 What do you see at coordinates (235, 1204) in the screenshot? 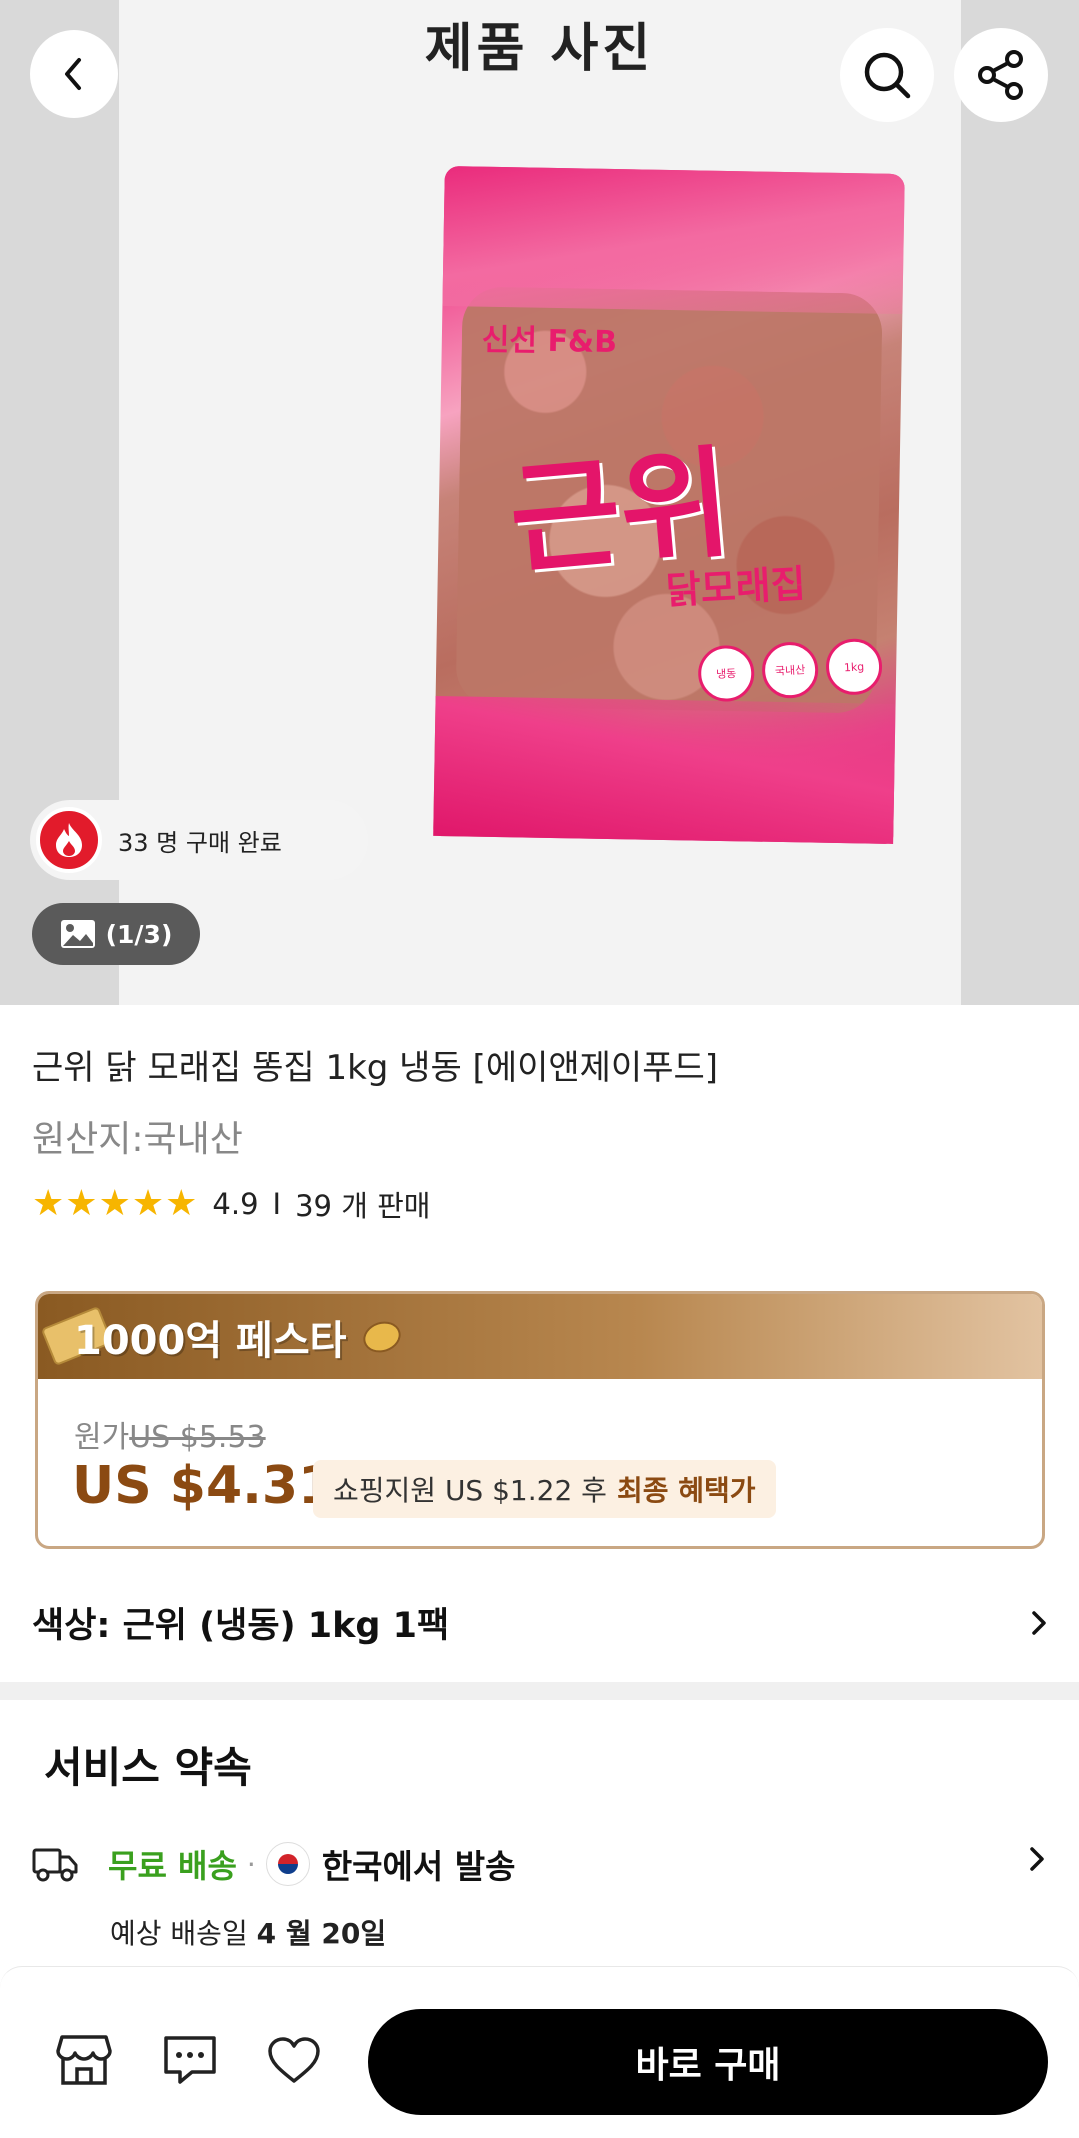
I see `rating-value: 4.9` at bounding box center [235, 1204].